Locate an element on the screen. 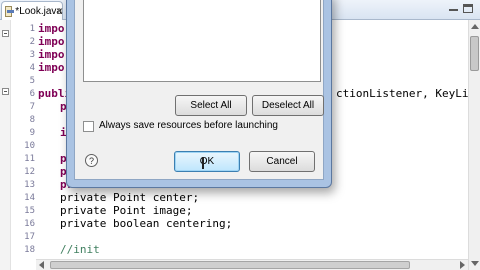 This screenshot has width=480, height=270. line-number: 16 is located at coordinates (29, 224).